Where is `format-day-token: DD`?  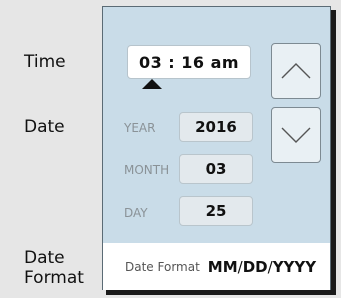
format-day-token: DD is located at coordinates (255, 266).